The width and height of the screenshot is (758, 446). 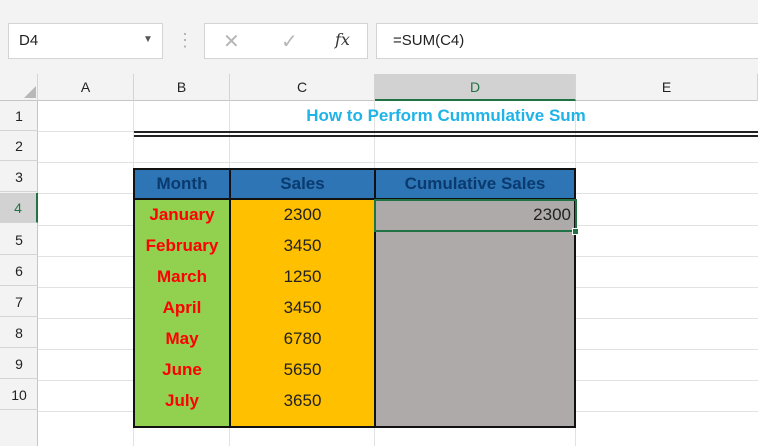 I want to click on row-headers: 1 2 3 4 5 6 7 8 9 10, so click(x=19, y=273).